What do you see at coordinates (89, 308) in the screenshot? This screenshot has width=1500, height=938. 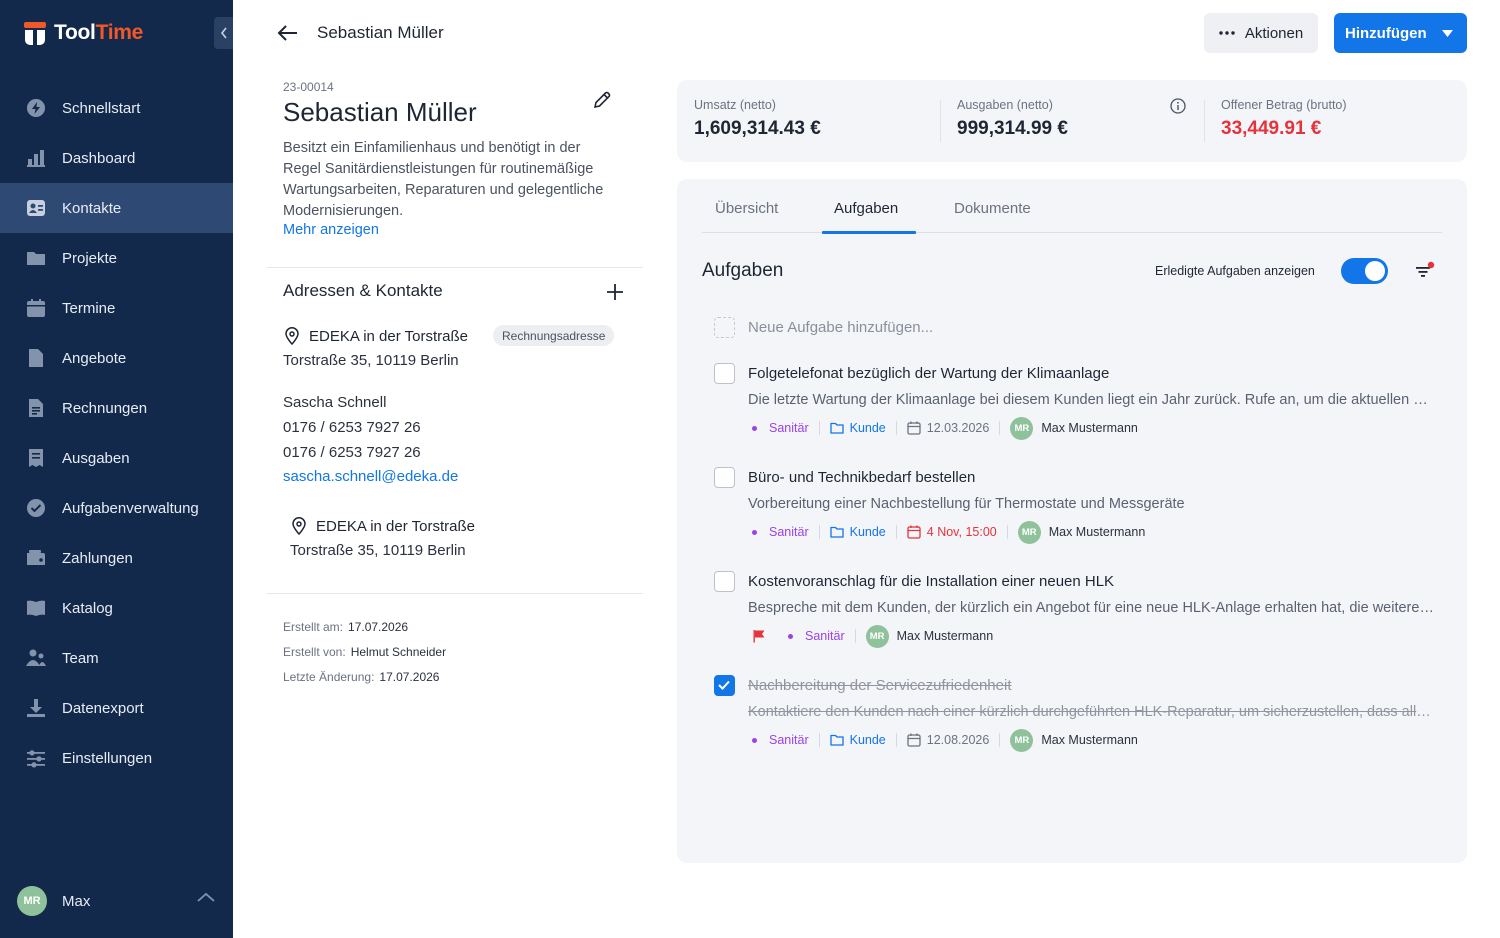 I see `sidebar-item-label: Termine` at bounding box center [89, 308].